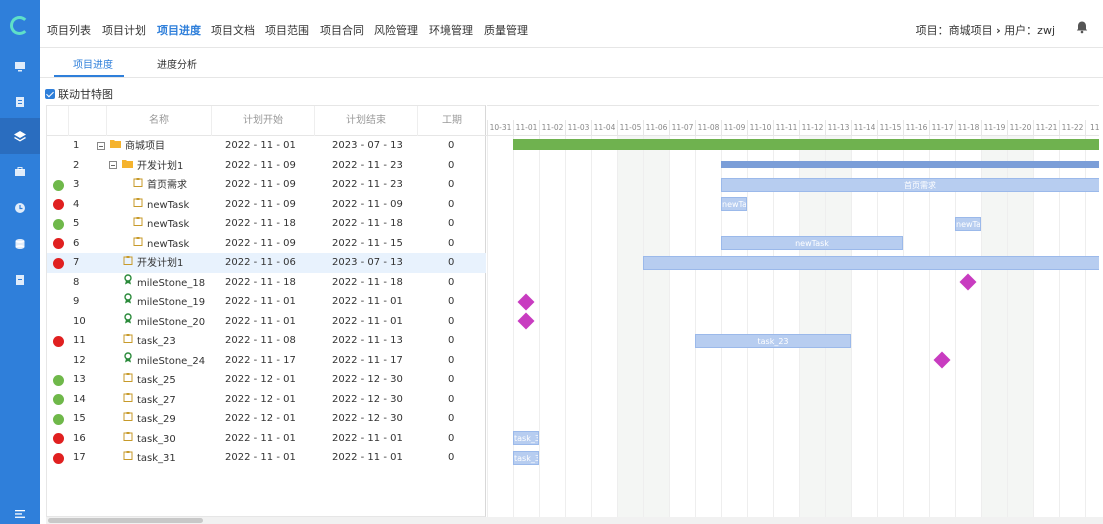 The height and width of the screenshot is (524, 1103). Describe the element at coordinates (1082, 27) in the screenshot. I see `bell-icon` at that location.